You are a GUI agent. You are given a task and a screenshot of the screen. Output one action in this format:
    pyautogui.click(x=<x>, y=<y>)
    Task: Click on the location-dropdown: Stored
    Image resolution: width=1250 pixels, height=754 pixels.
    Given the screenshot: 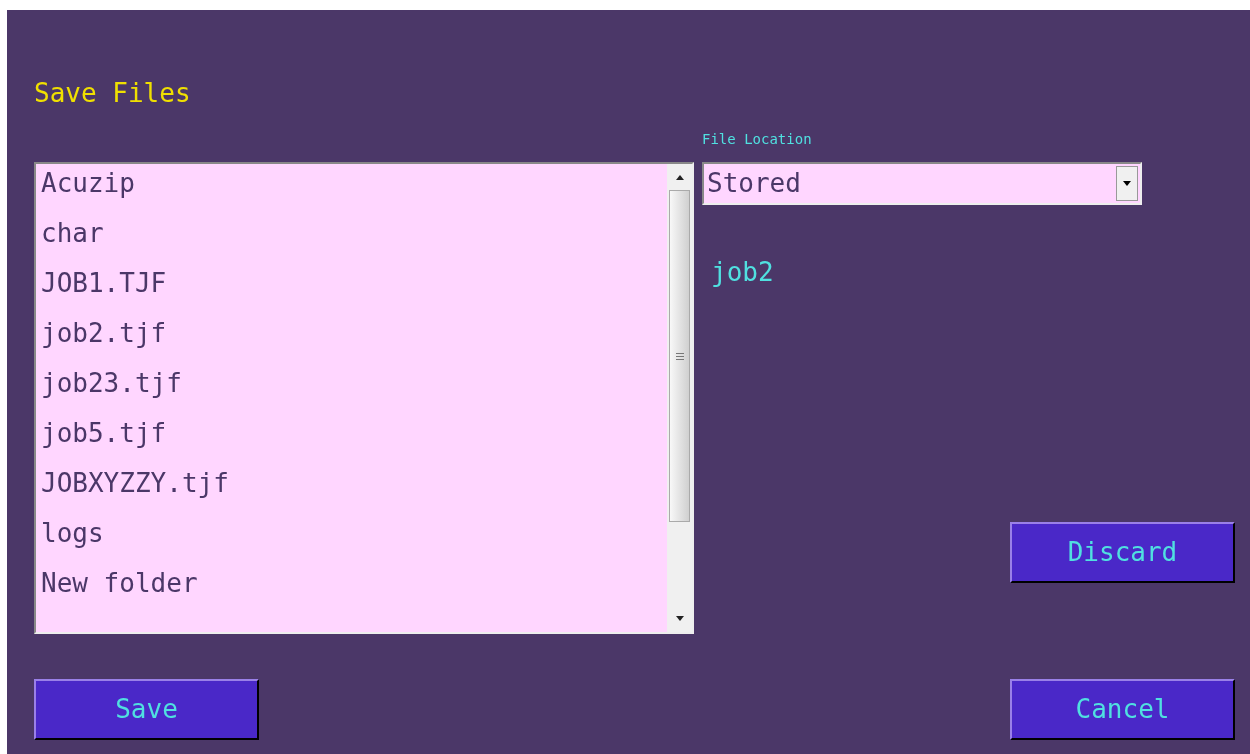 What is the action you would take?
    pyautogui.click(x=922, y=183)
    